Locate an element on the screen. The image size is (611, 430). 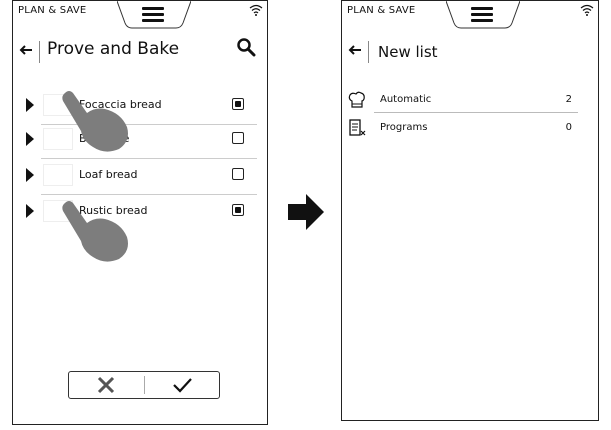
title-bar: Prove and Bake is located at coordinates (140, 50).